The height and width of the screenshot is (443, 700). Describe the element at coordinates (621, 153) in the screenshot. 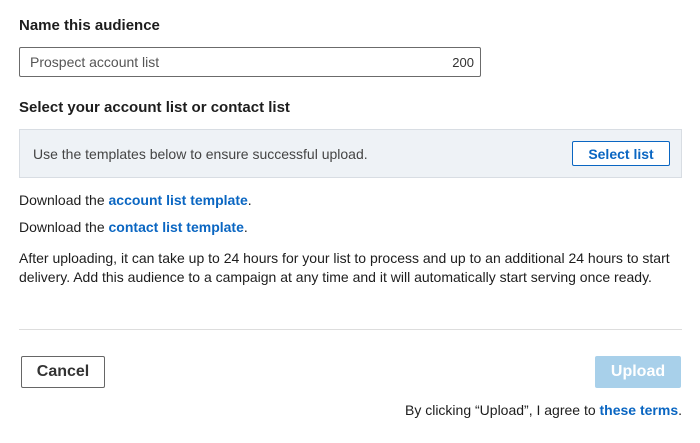

I see `select-list-button: Select list` at that location.